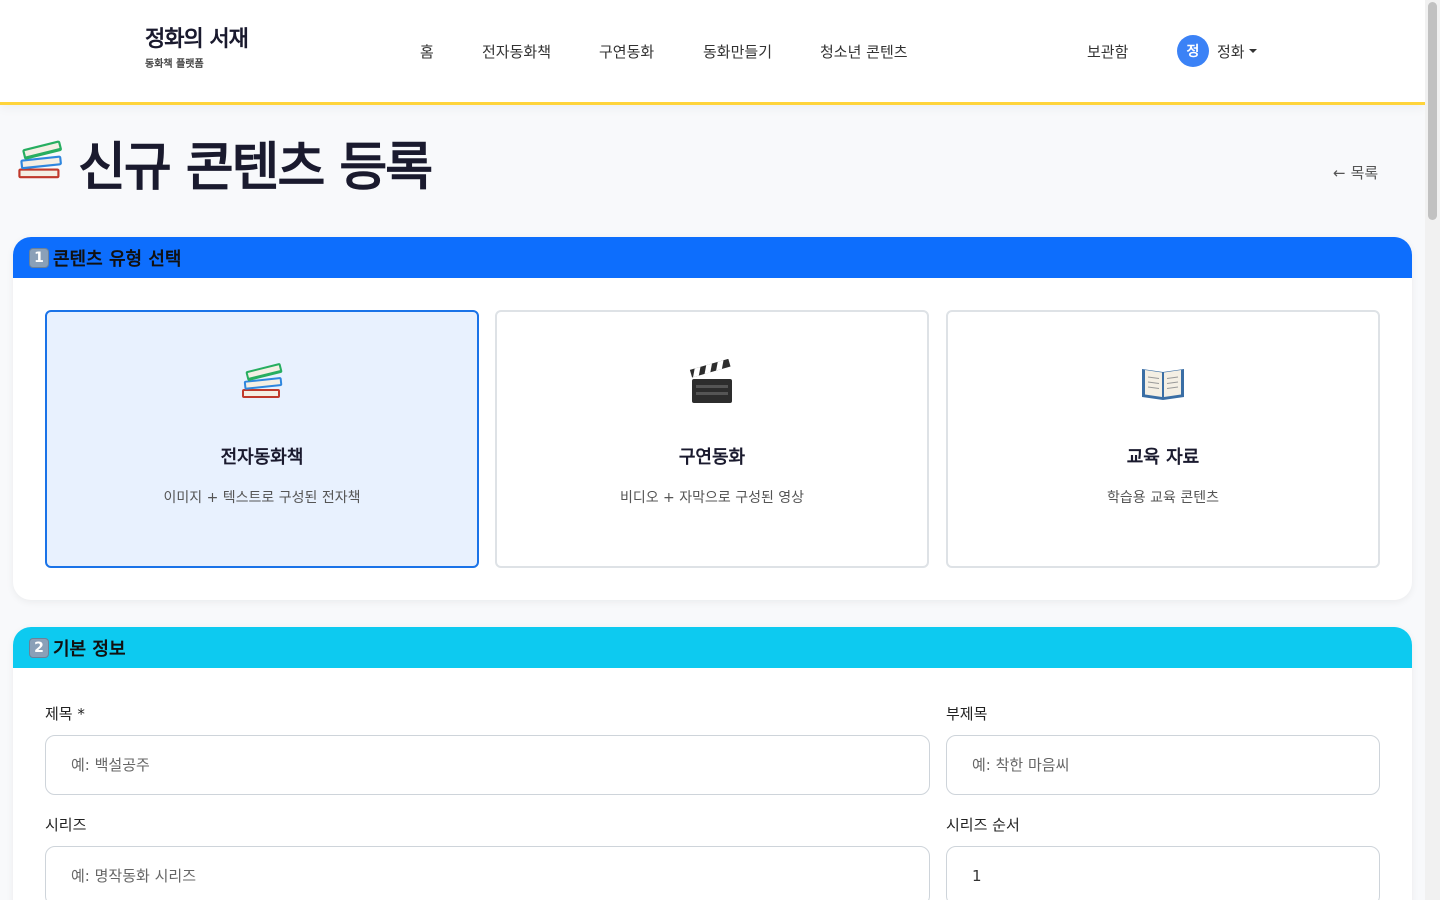 The width and height of the screenshot is (1440, 900). I want to click on back-label: 목록, so click(1364, 173).